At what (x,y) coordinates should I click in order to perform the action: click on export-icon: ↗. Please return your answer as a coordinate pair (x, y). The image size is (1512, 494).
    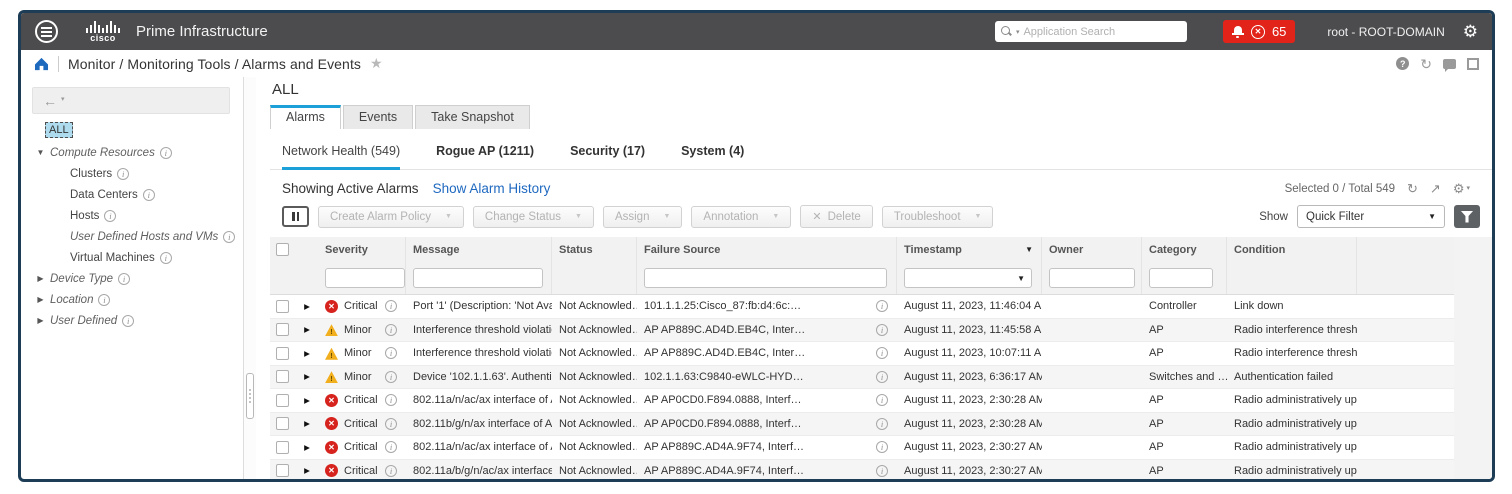
    Looking at the image, I should click on (1435, 188).